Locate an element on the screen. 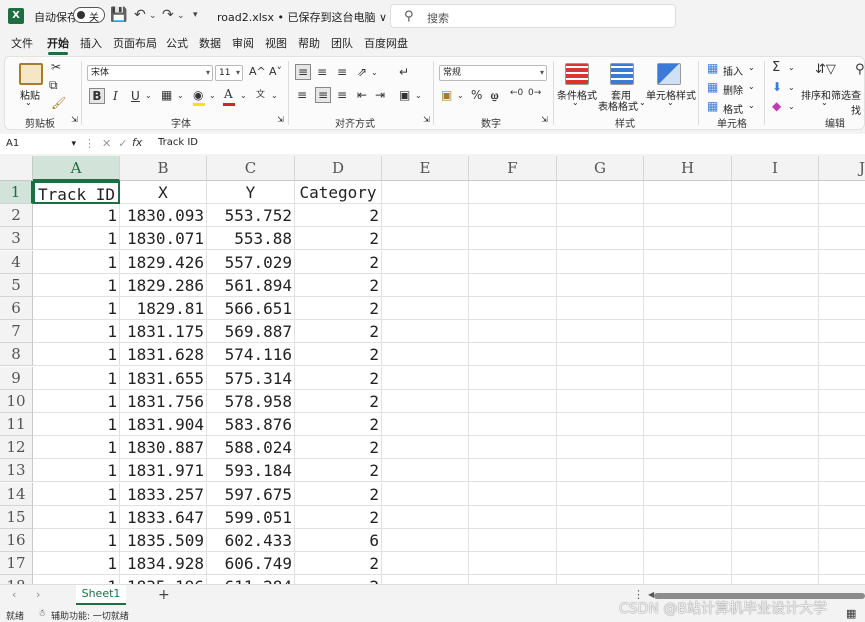  table-cell: 561.894 is located at coordinates (251, 285).